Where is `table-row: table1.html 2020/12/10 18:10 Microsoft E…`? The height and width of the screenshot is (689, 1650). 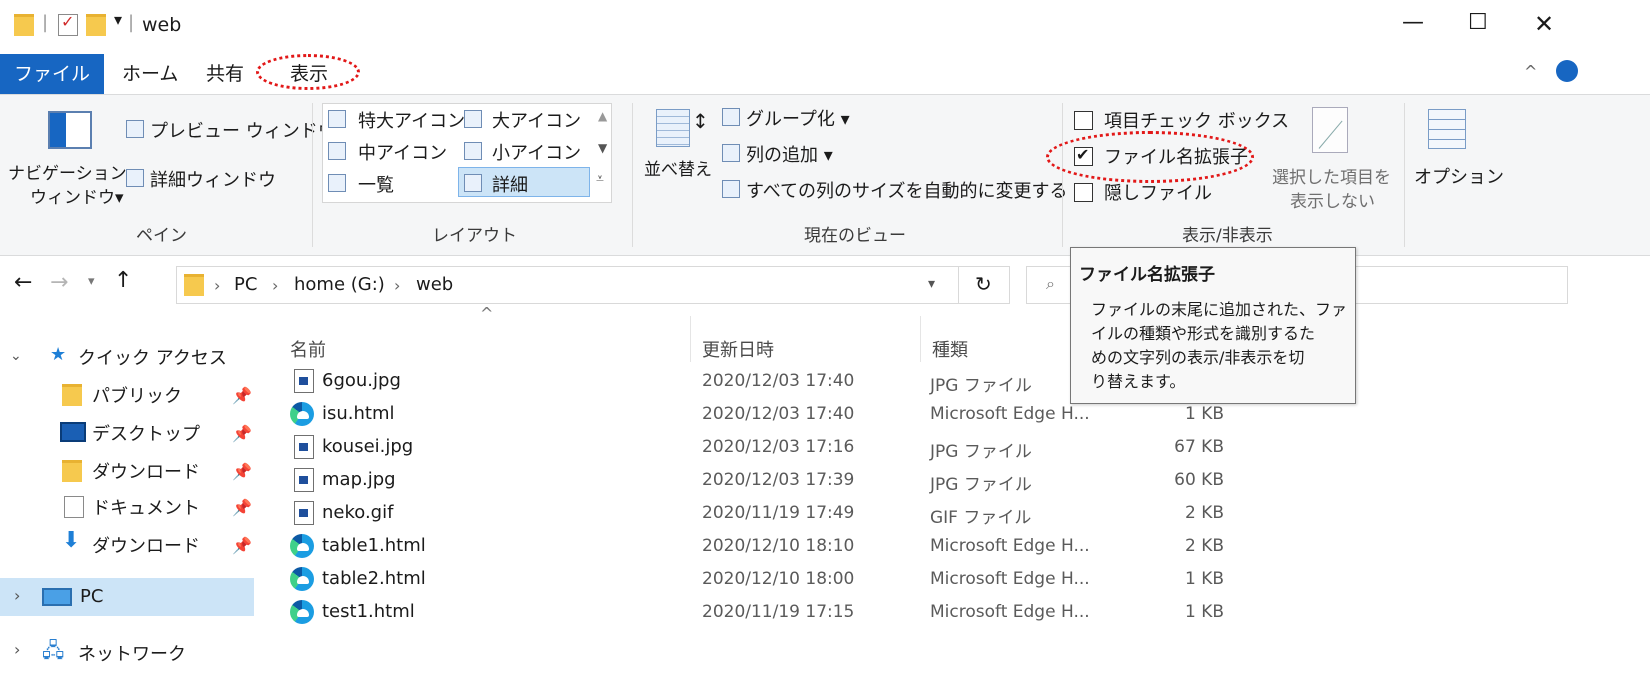
table-row: table1.html 2020/12/10 18:10 Microsoft E… is located at coordinates (762, 546).